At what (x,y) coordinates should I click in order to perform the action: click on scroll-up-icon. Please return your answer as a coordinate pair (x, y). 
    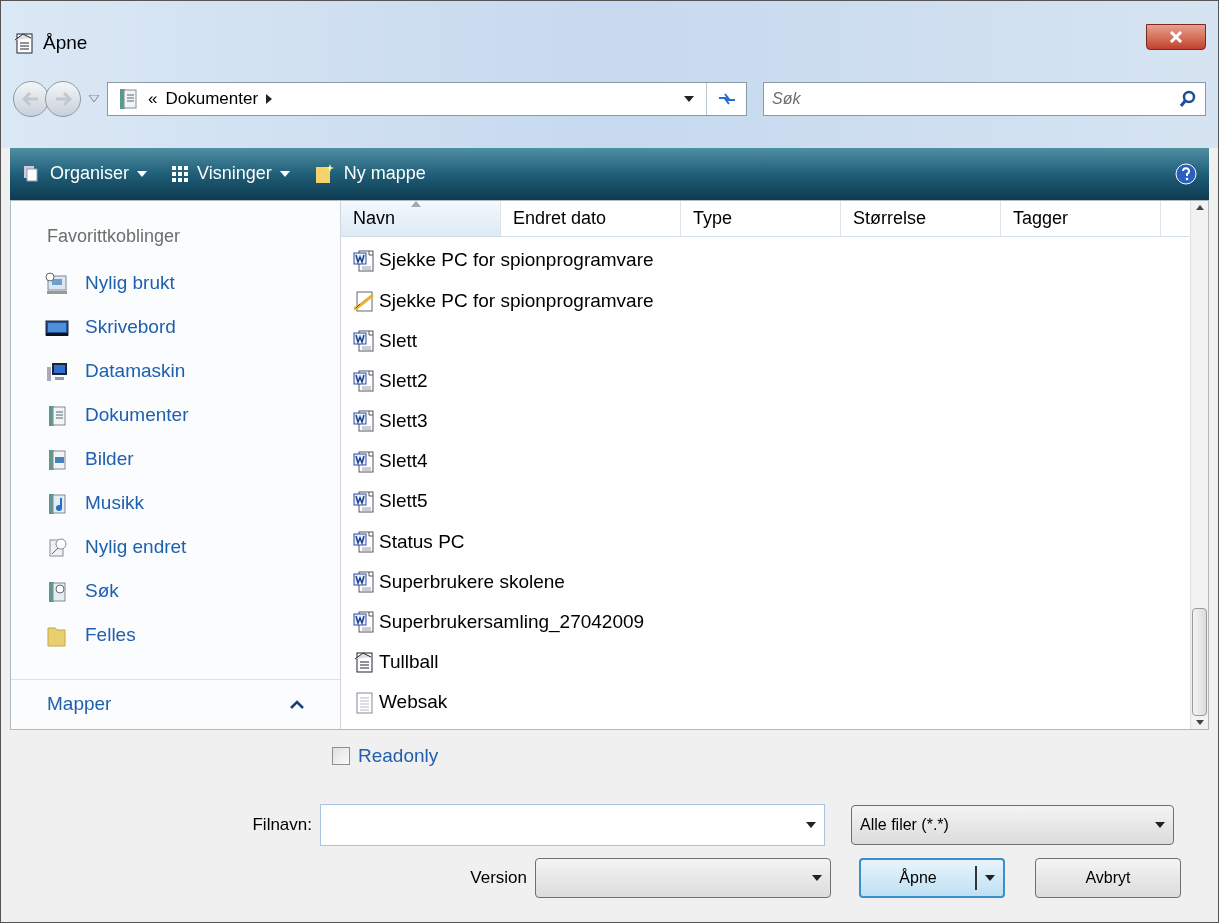
    Looking at the image, I should click on (1199, 207).